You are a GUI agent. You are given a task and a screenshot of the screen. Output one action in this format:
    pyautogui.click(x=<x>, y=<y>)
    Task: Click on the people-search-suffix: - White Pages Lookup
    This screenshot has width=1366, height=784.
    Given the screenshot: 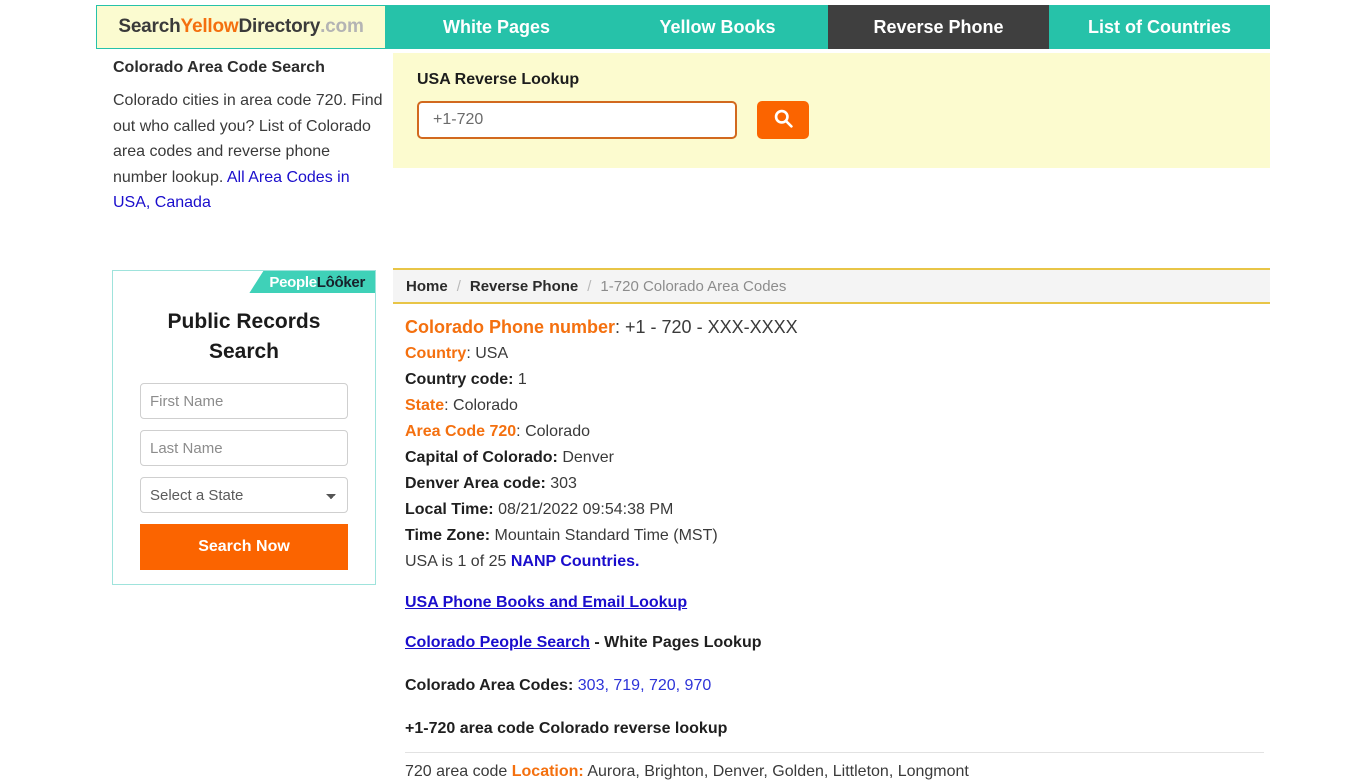 What is the action you would take?
    pyautogui.click(x=675, y=642)
    